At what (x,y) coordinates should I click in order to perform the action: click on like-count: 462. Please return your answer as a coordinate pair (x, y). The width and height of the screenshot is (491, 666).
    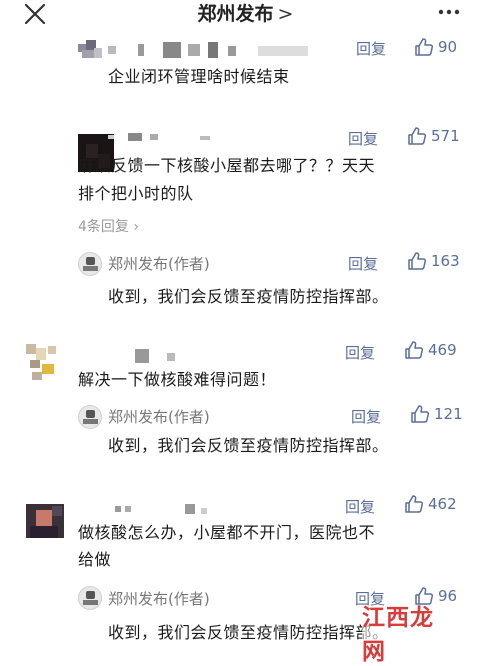
    Looking at the image, I should click on (442, 504).